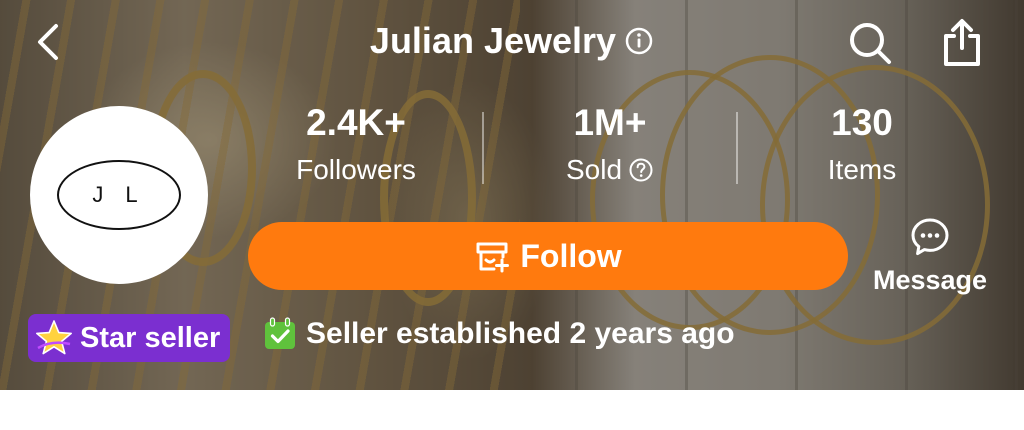 This screenshot has height=430, width=1024. I want to click on star-icon, so click(54, 337).